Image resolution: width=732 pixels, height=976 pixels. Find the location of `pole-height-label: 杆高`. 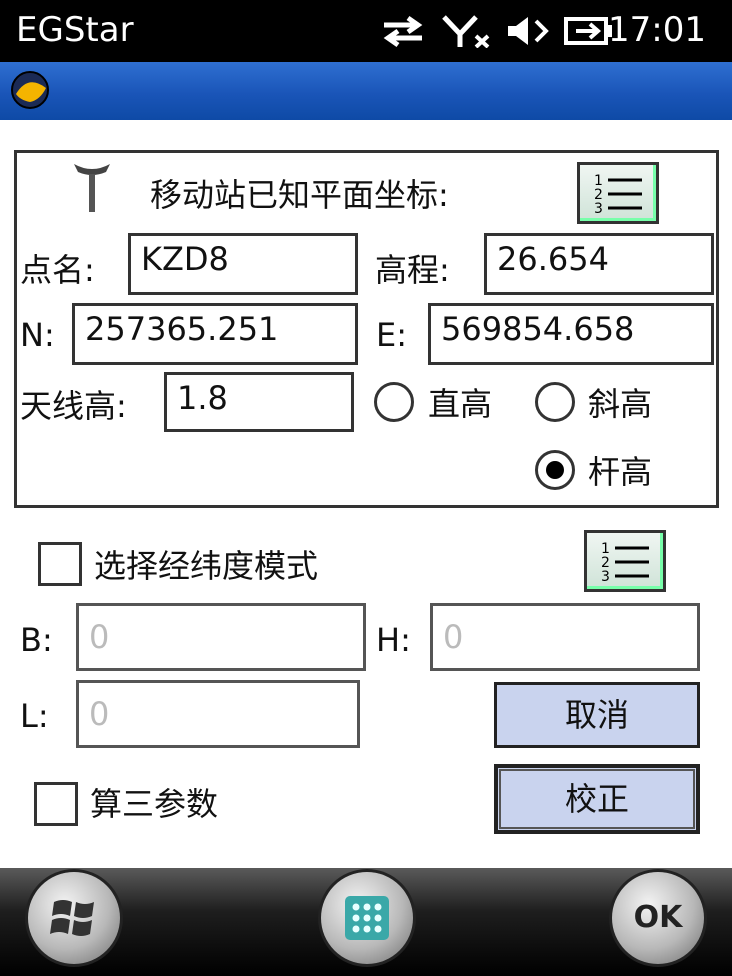

pole-height-label: 杆高 is located at coordinates (620, 472).